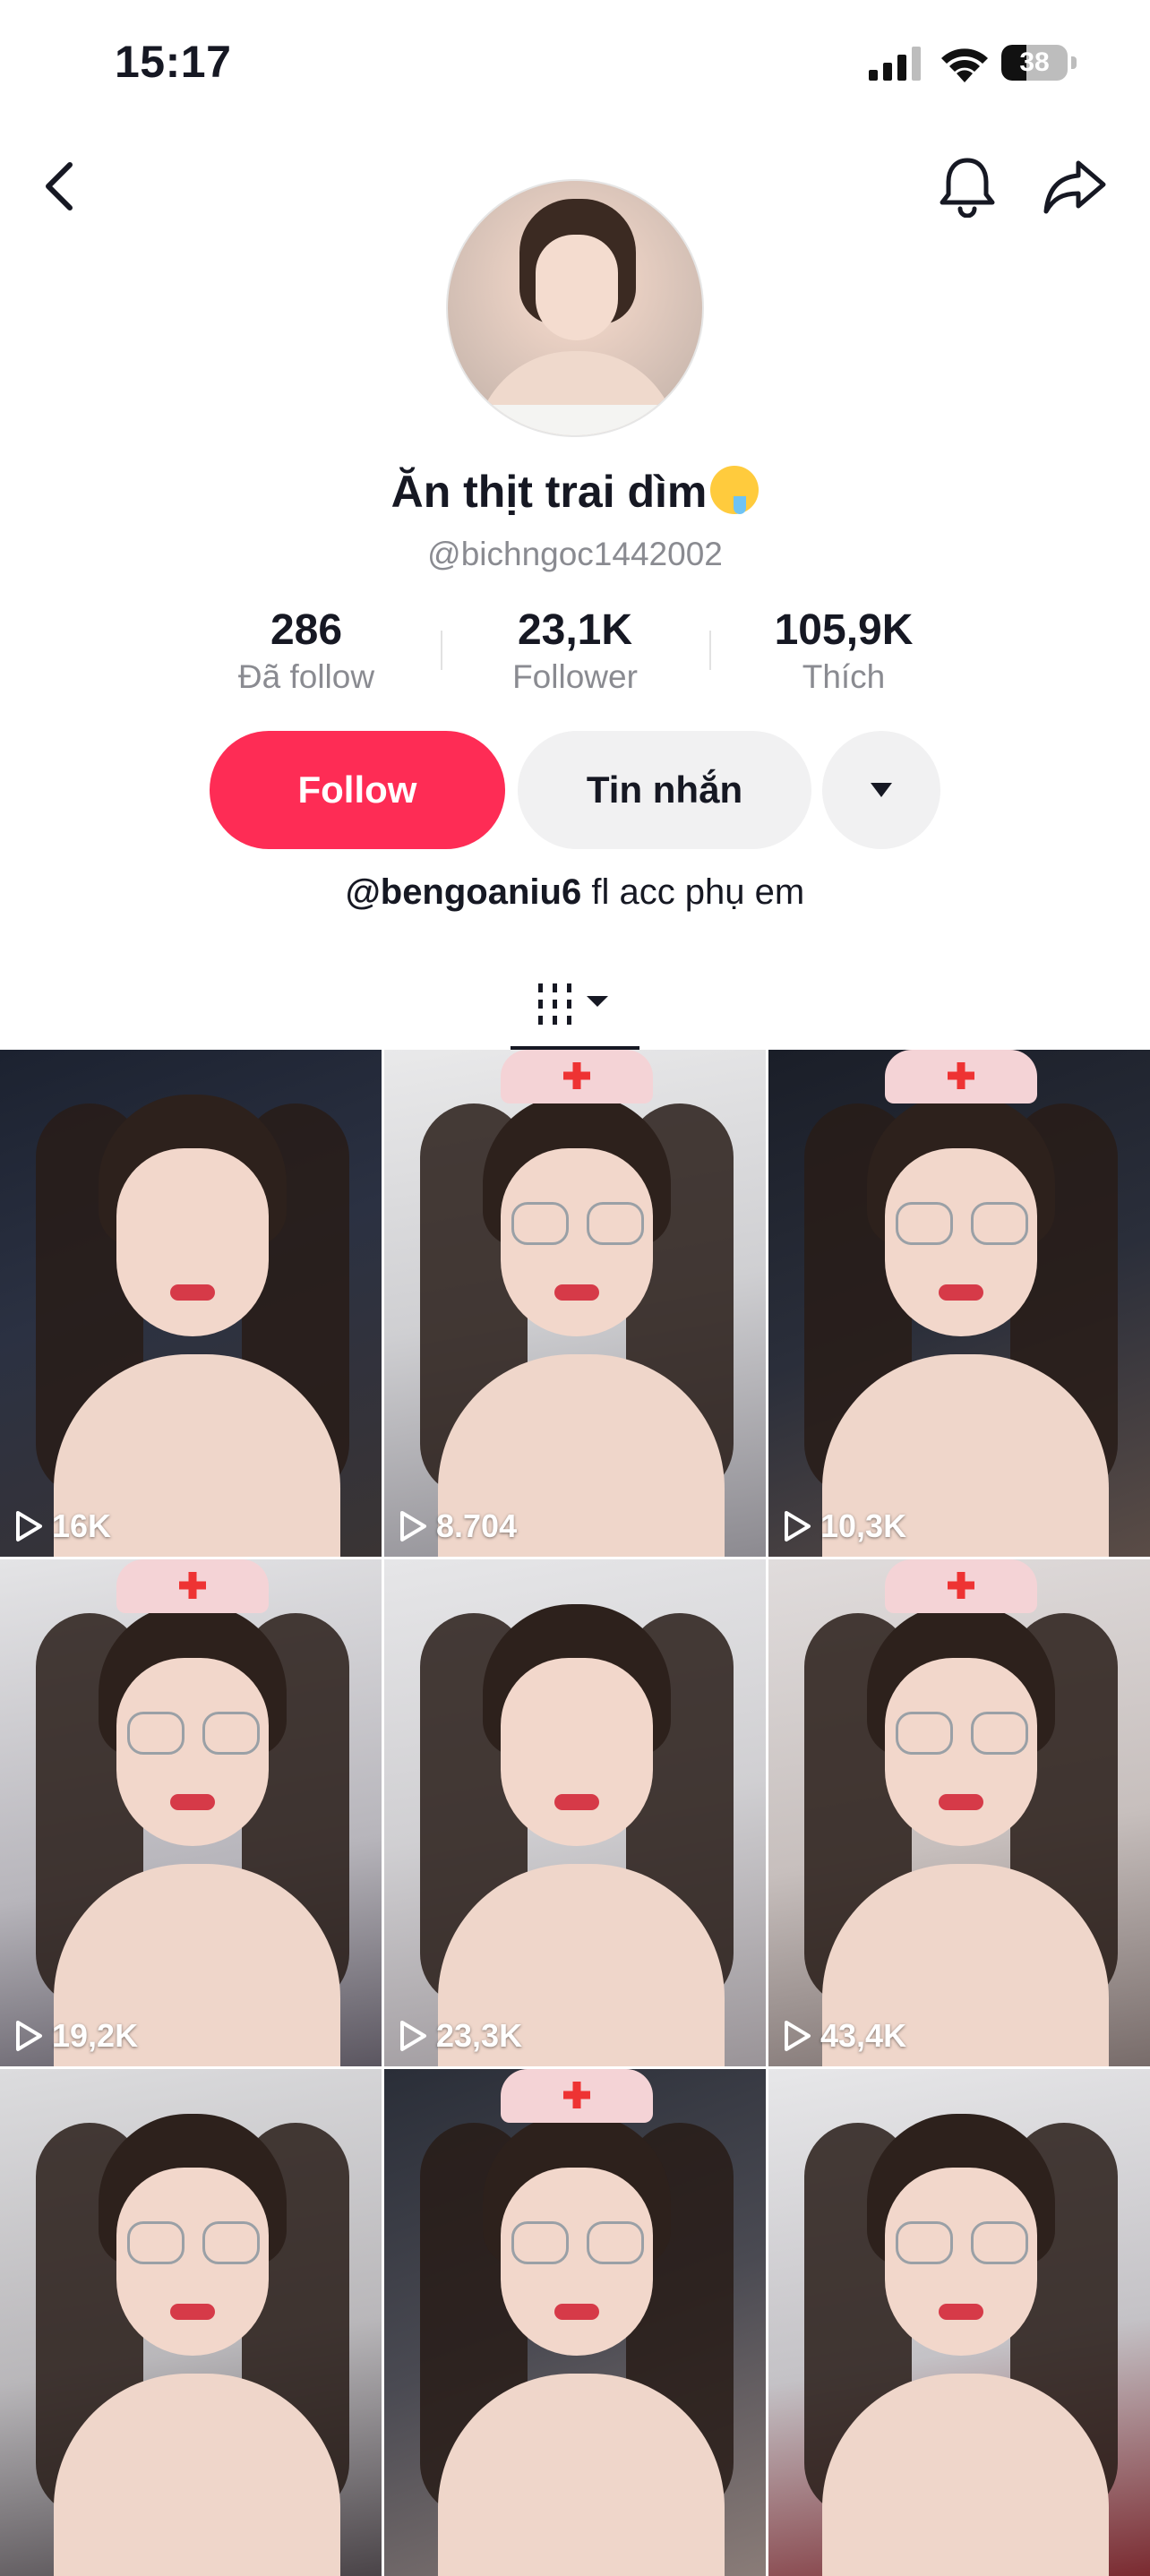 This screenshot has width=1150, height=2576. I want to click on view-count-text: 23,3K, so click(479, 2035).